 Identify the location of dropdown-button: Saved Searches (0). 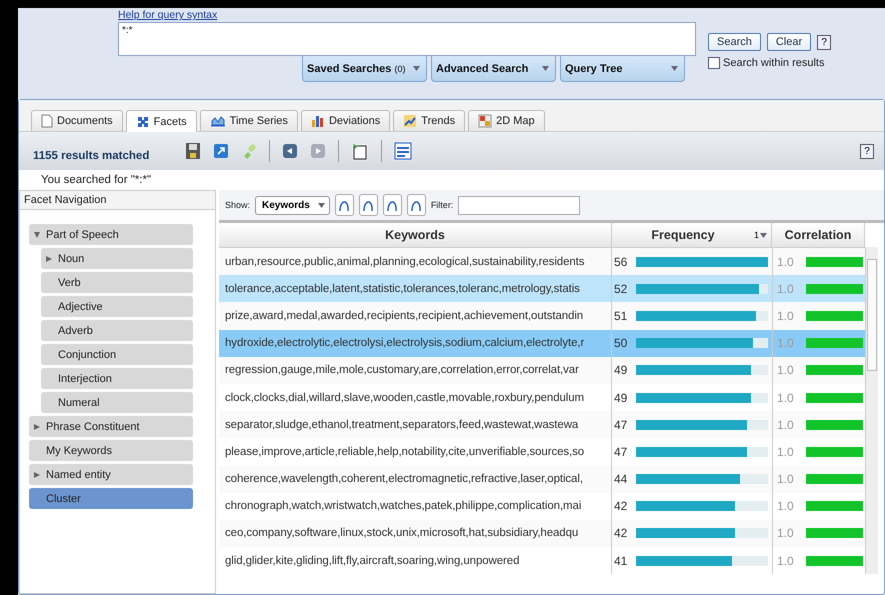
(364, 69).